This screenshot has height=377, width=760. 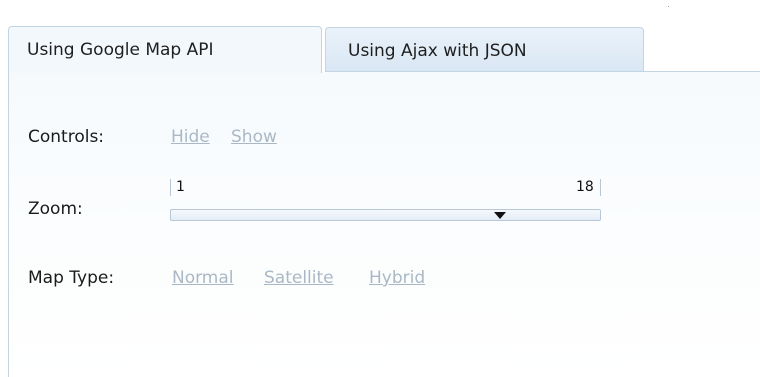 What do you see at coordinates (203, 278) in the screenshot?
I see `map-type-normal-link: Normal` at bounding box center [203, 278].